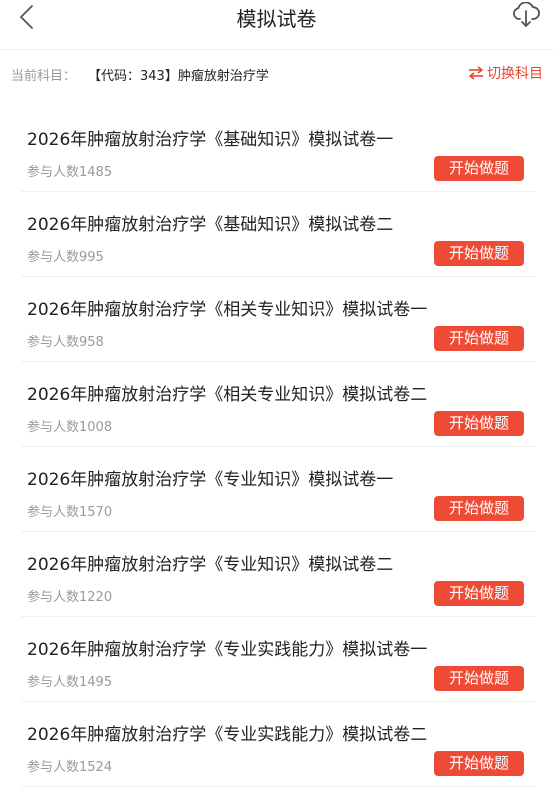 The height and width of the screenshot is (801, 553). Describe the element at coordinates (70, 597) in the screenshot. I see `participant-count: 参与人数1220` at that location.